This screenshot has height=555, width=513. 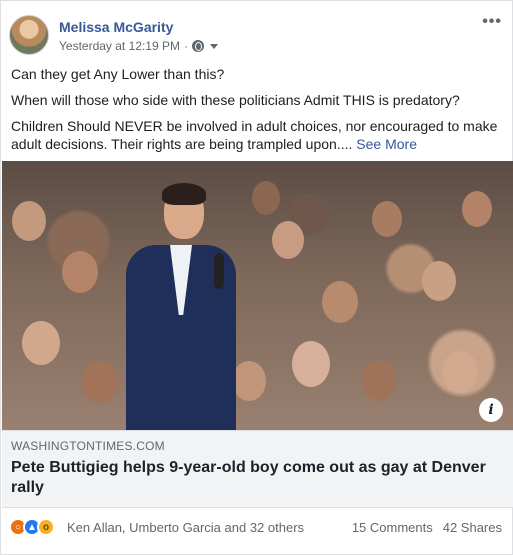 I want to click on wow-icon: o, so click(x=46, y=527).